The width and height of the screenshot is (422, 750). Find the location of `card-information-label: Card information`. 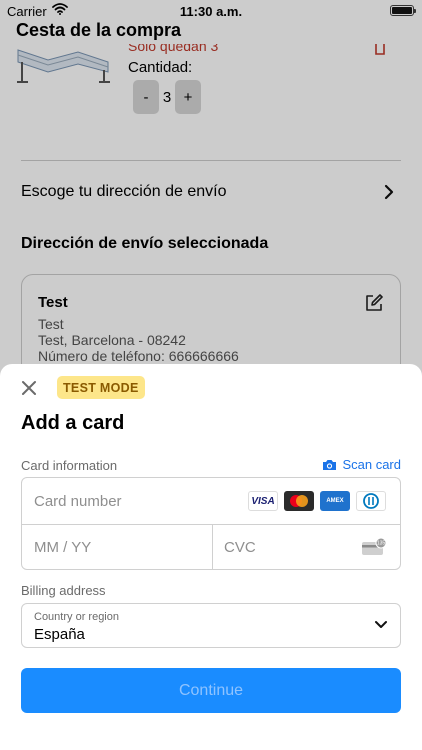

card-information-label: Card information is located at coordinates (69, 465).